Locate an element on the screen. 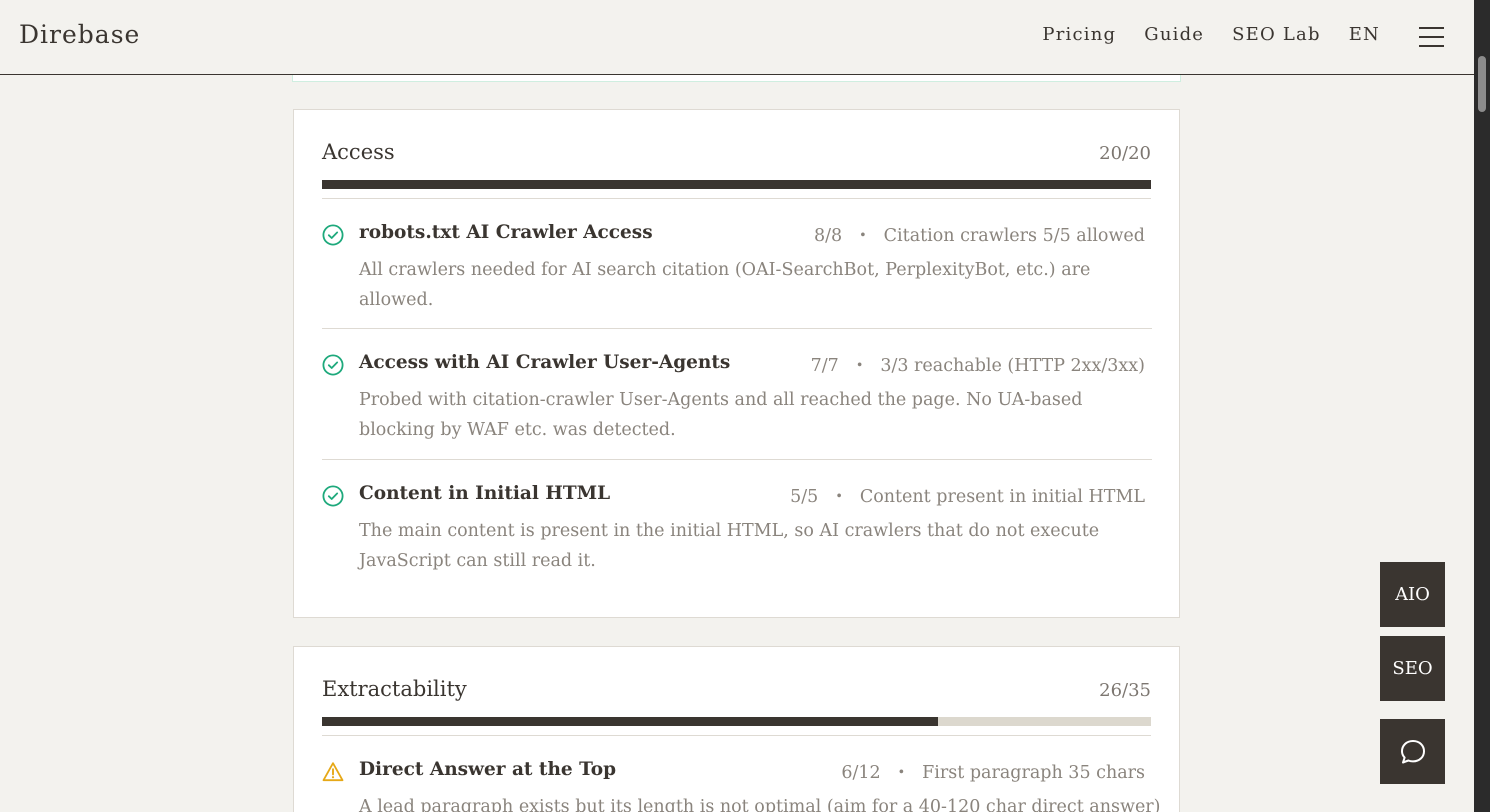 This screenshot has height=812, width=1490. hamburger-menu-icon is located at coordinates (1431, 37).